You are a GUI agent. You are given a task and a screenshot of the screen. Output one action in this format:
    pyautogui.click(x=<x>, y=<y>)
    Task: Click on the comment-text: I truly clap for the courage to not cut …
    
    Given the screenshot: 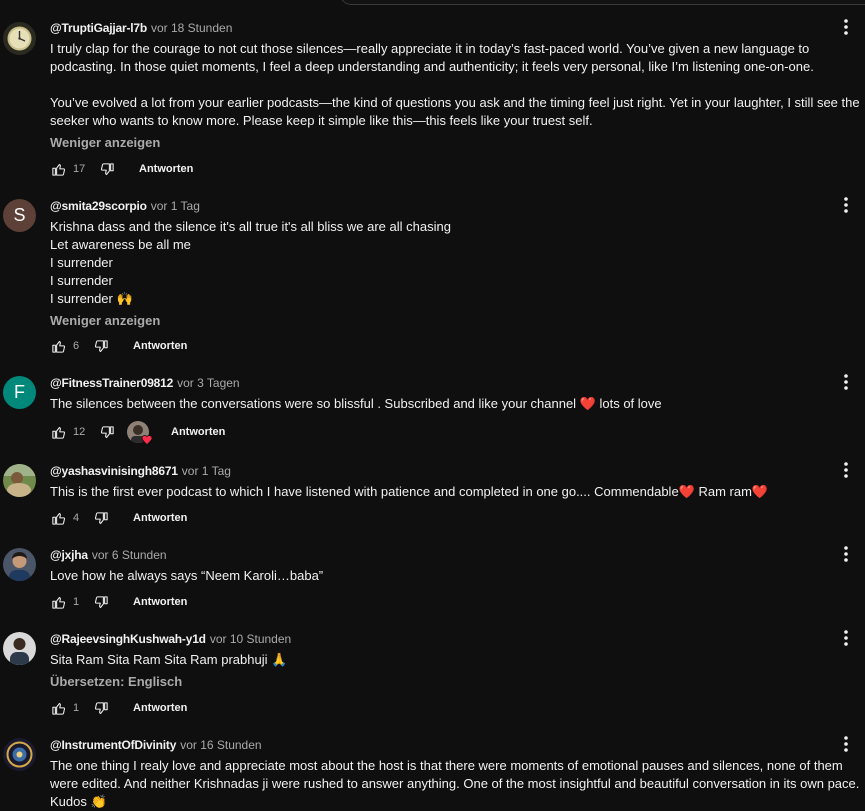 What is the action you would take?
    pyautogui.click(x=455, y=84)
    